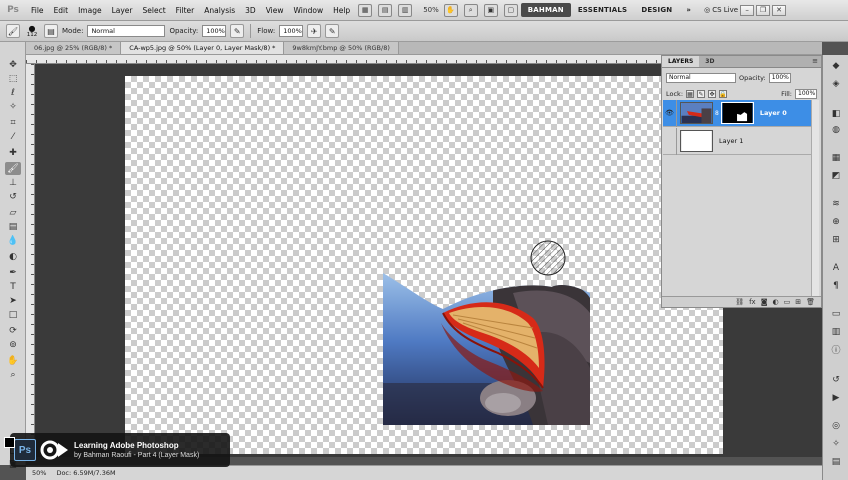 This screenshot has height=480, width=848. Describe the element at coordinates (13, 196) in the screenshot. I see `history-brush-tool-icon: ↺` at that location.